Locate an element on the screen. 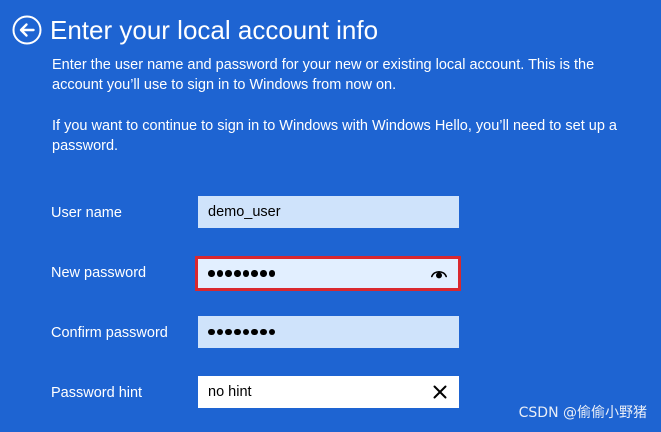 The image size is (661, 432). confirm-password-label: Confirm password is located at coordinates (109, 333).